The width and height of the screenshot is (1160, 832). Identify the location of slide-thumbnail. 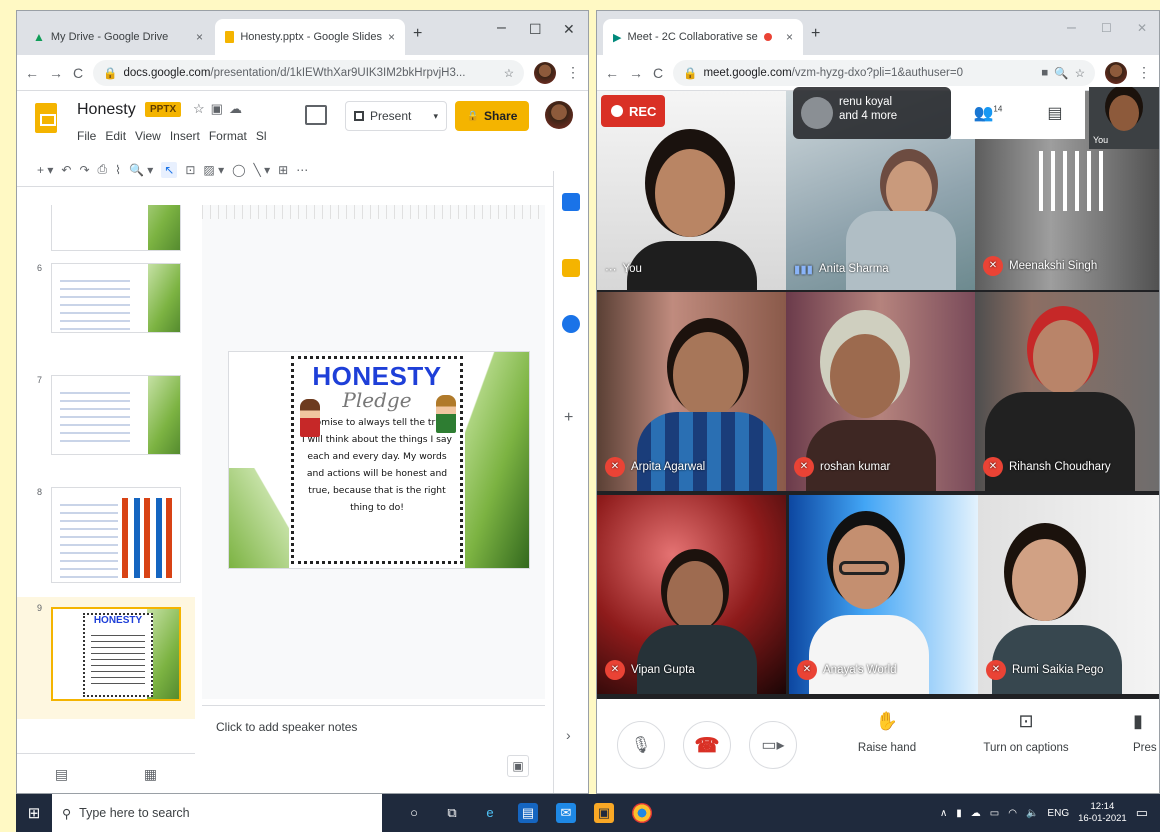
(106, 230).